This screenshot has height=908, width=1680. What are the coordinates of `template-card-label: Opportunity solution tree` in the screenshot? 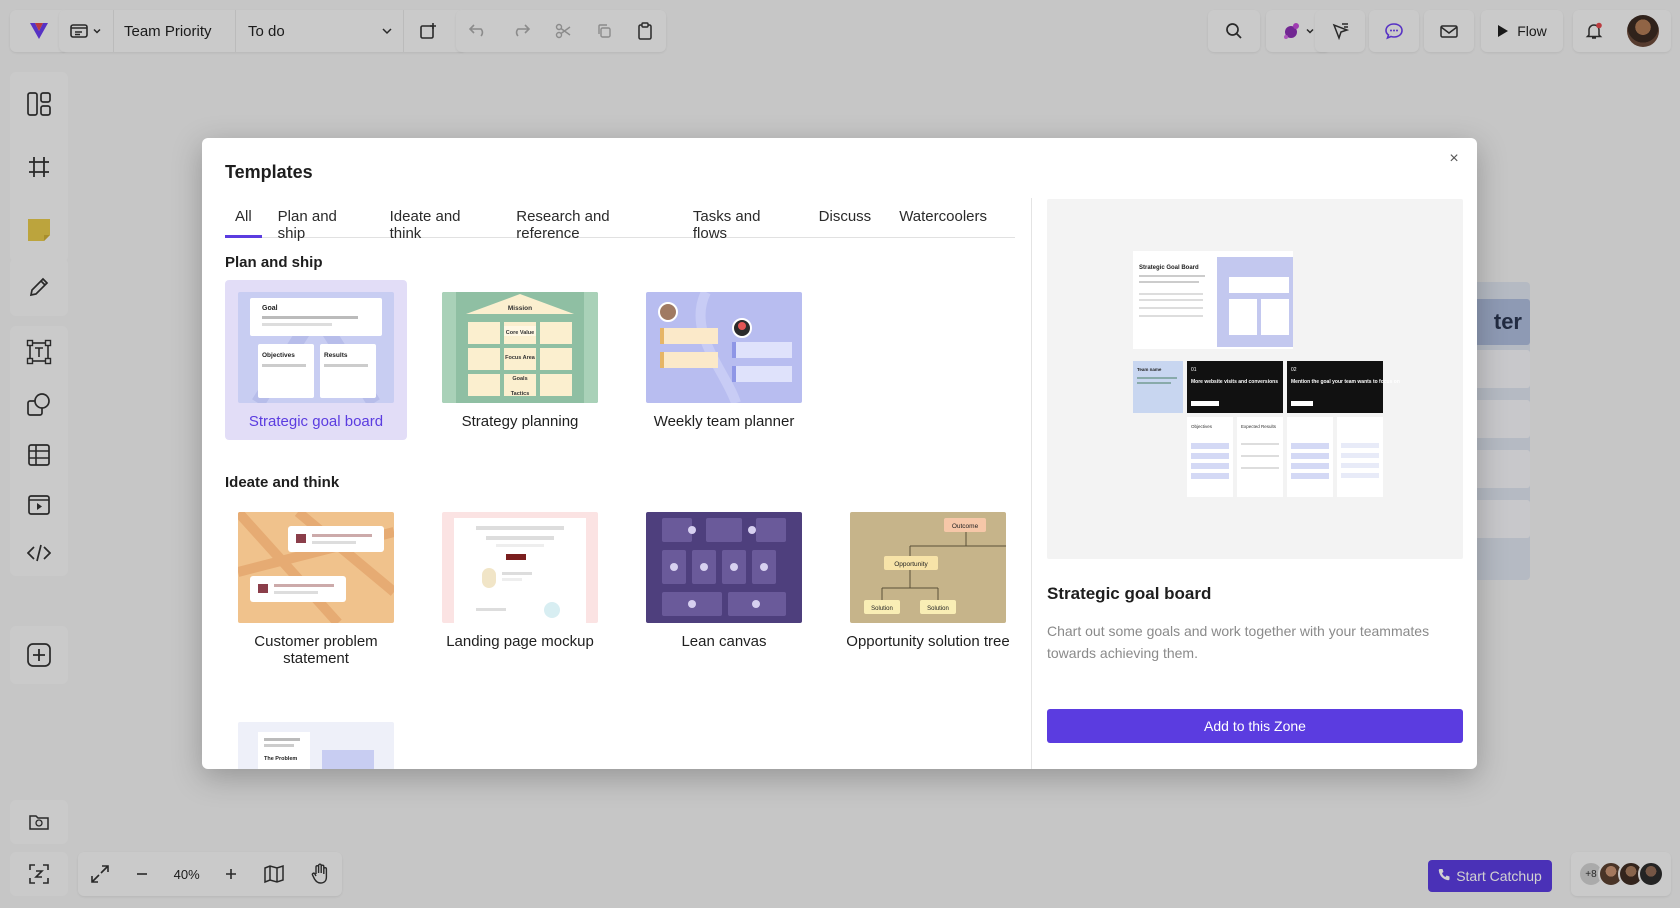 It's located at (928, 641).